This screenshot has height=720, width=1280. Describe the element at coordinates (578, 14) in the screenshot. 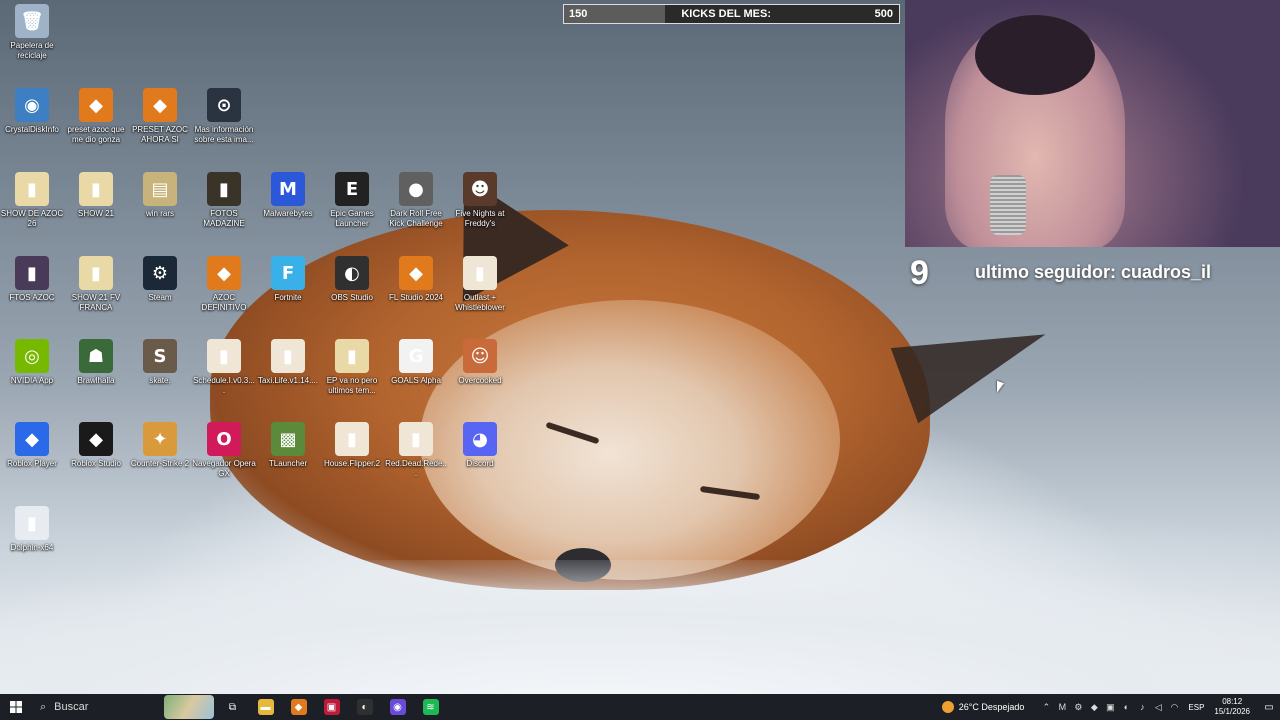

I see `kicks-current: 150` at that location.